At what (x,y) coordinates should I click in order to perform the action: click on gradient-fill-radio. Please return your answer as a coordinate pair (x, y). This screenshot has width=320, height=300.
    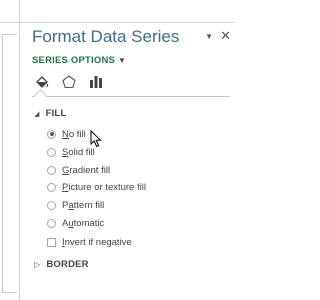
    Looking at the image, I should click on (51, 170).